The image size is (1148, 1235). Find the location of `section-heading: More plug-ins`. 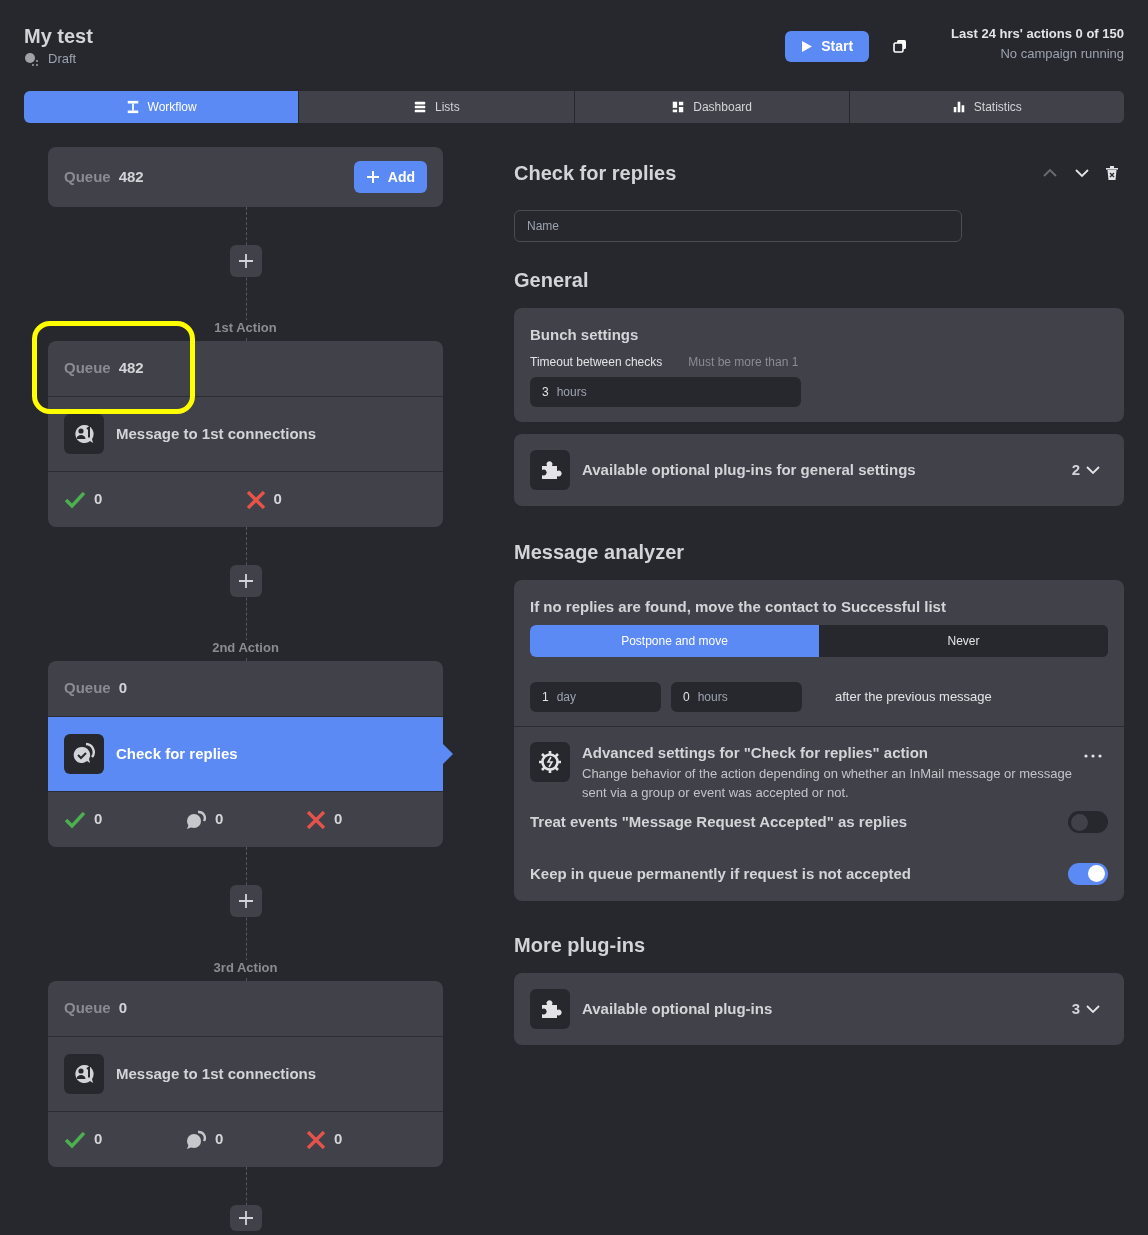

section-heading: More plug-ins is located at coordinates (580, 945).